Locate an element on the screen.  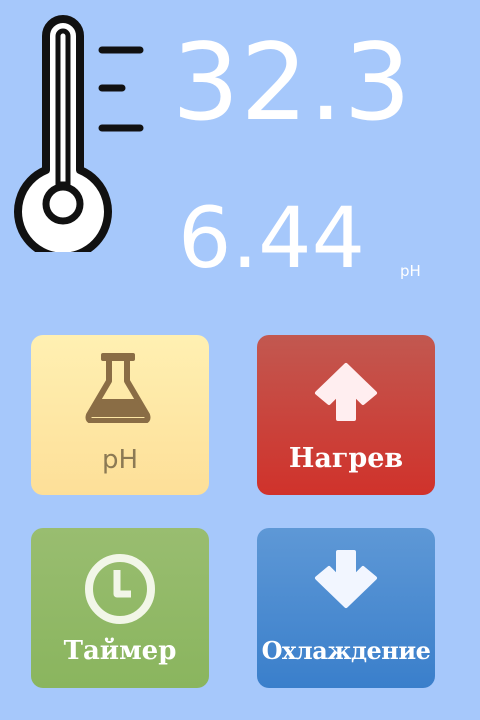
timer-button-label: Таймер is located at coordinates (120, 651).